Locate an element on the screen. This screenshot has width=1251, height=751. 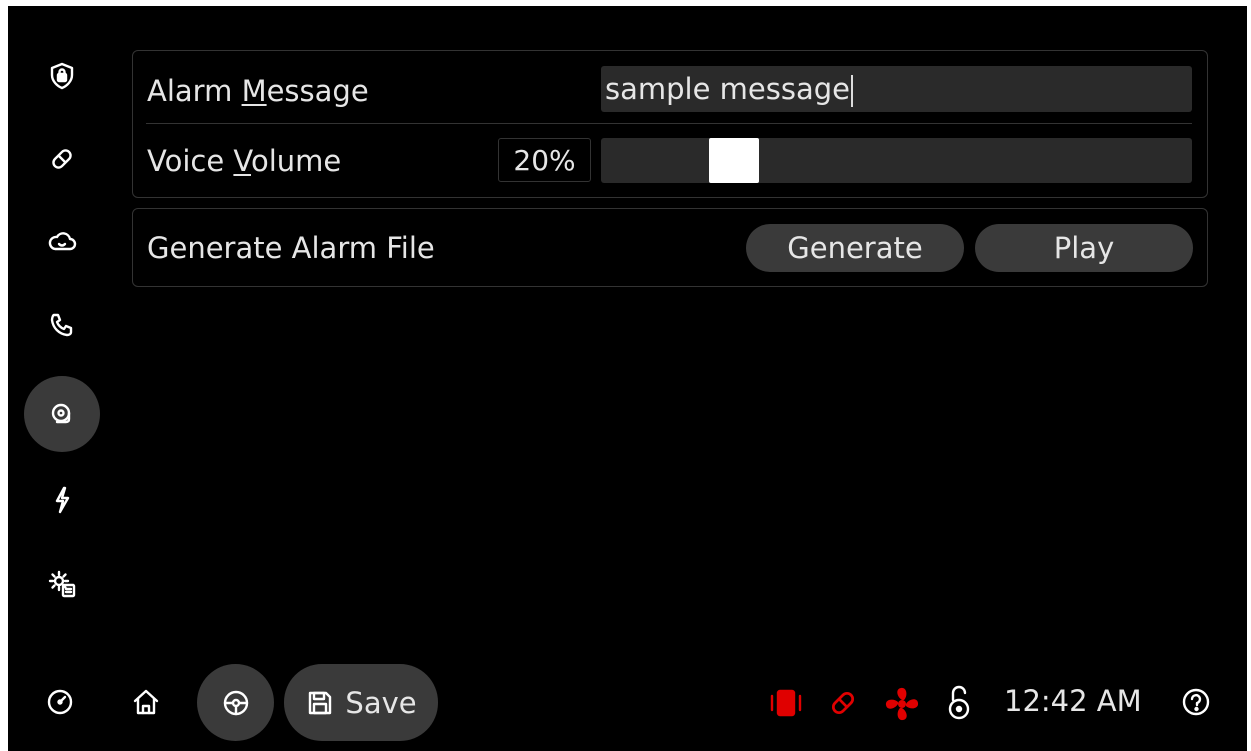
window-border-left is located at coordinates (4, 375).